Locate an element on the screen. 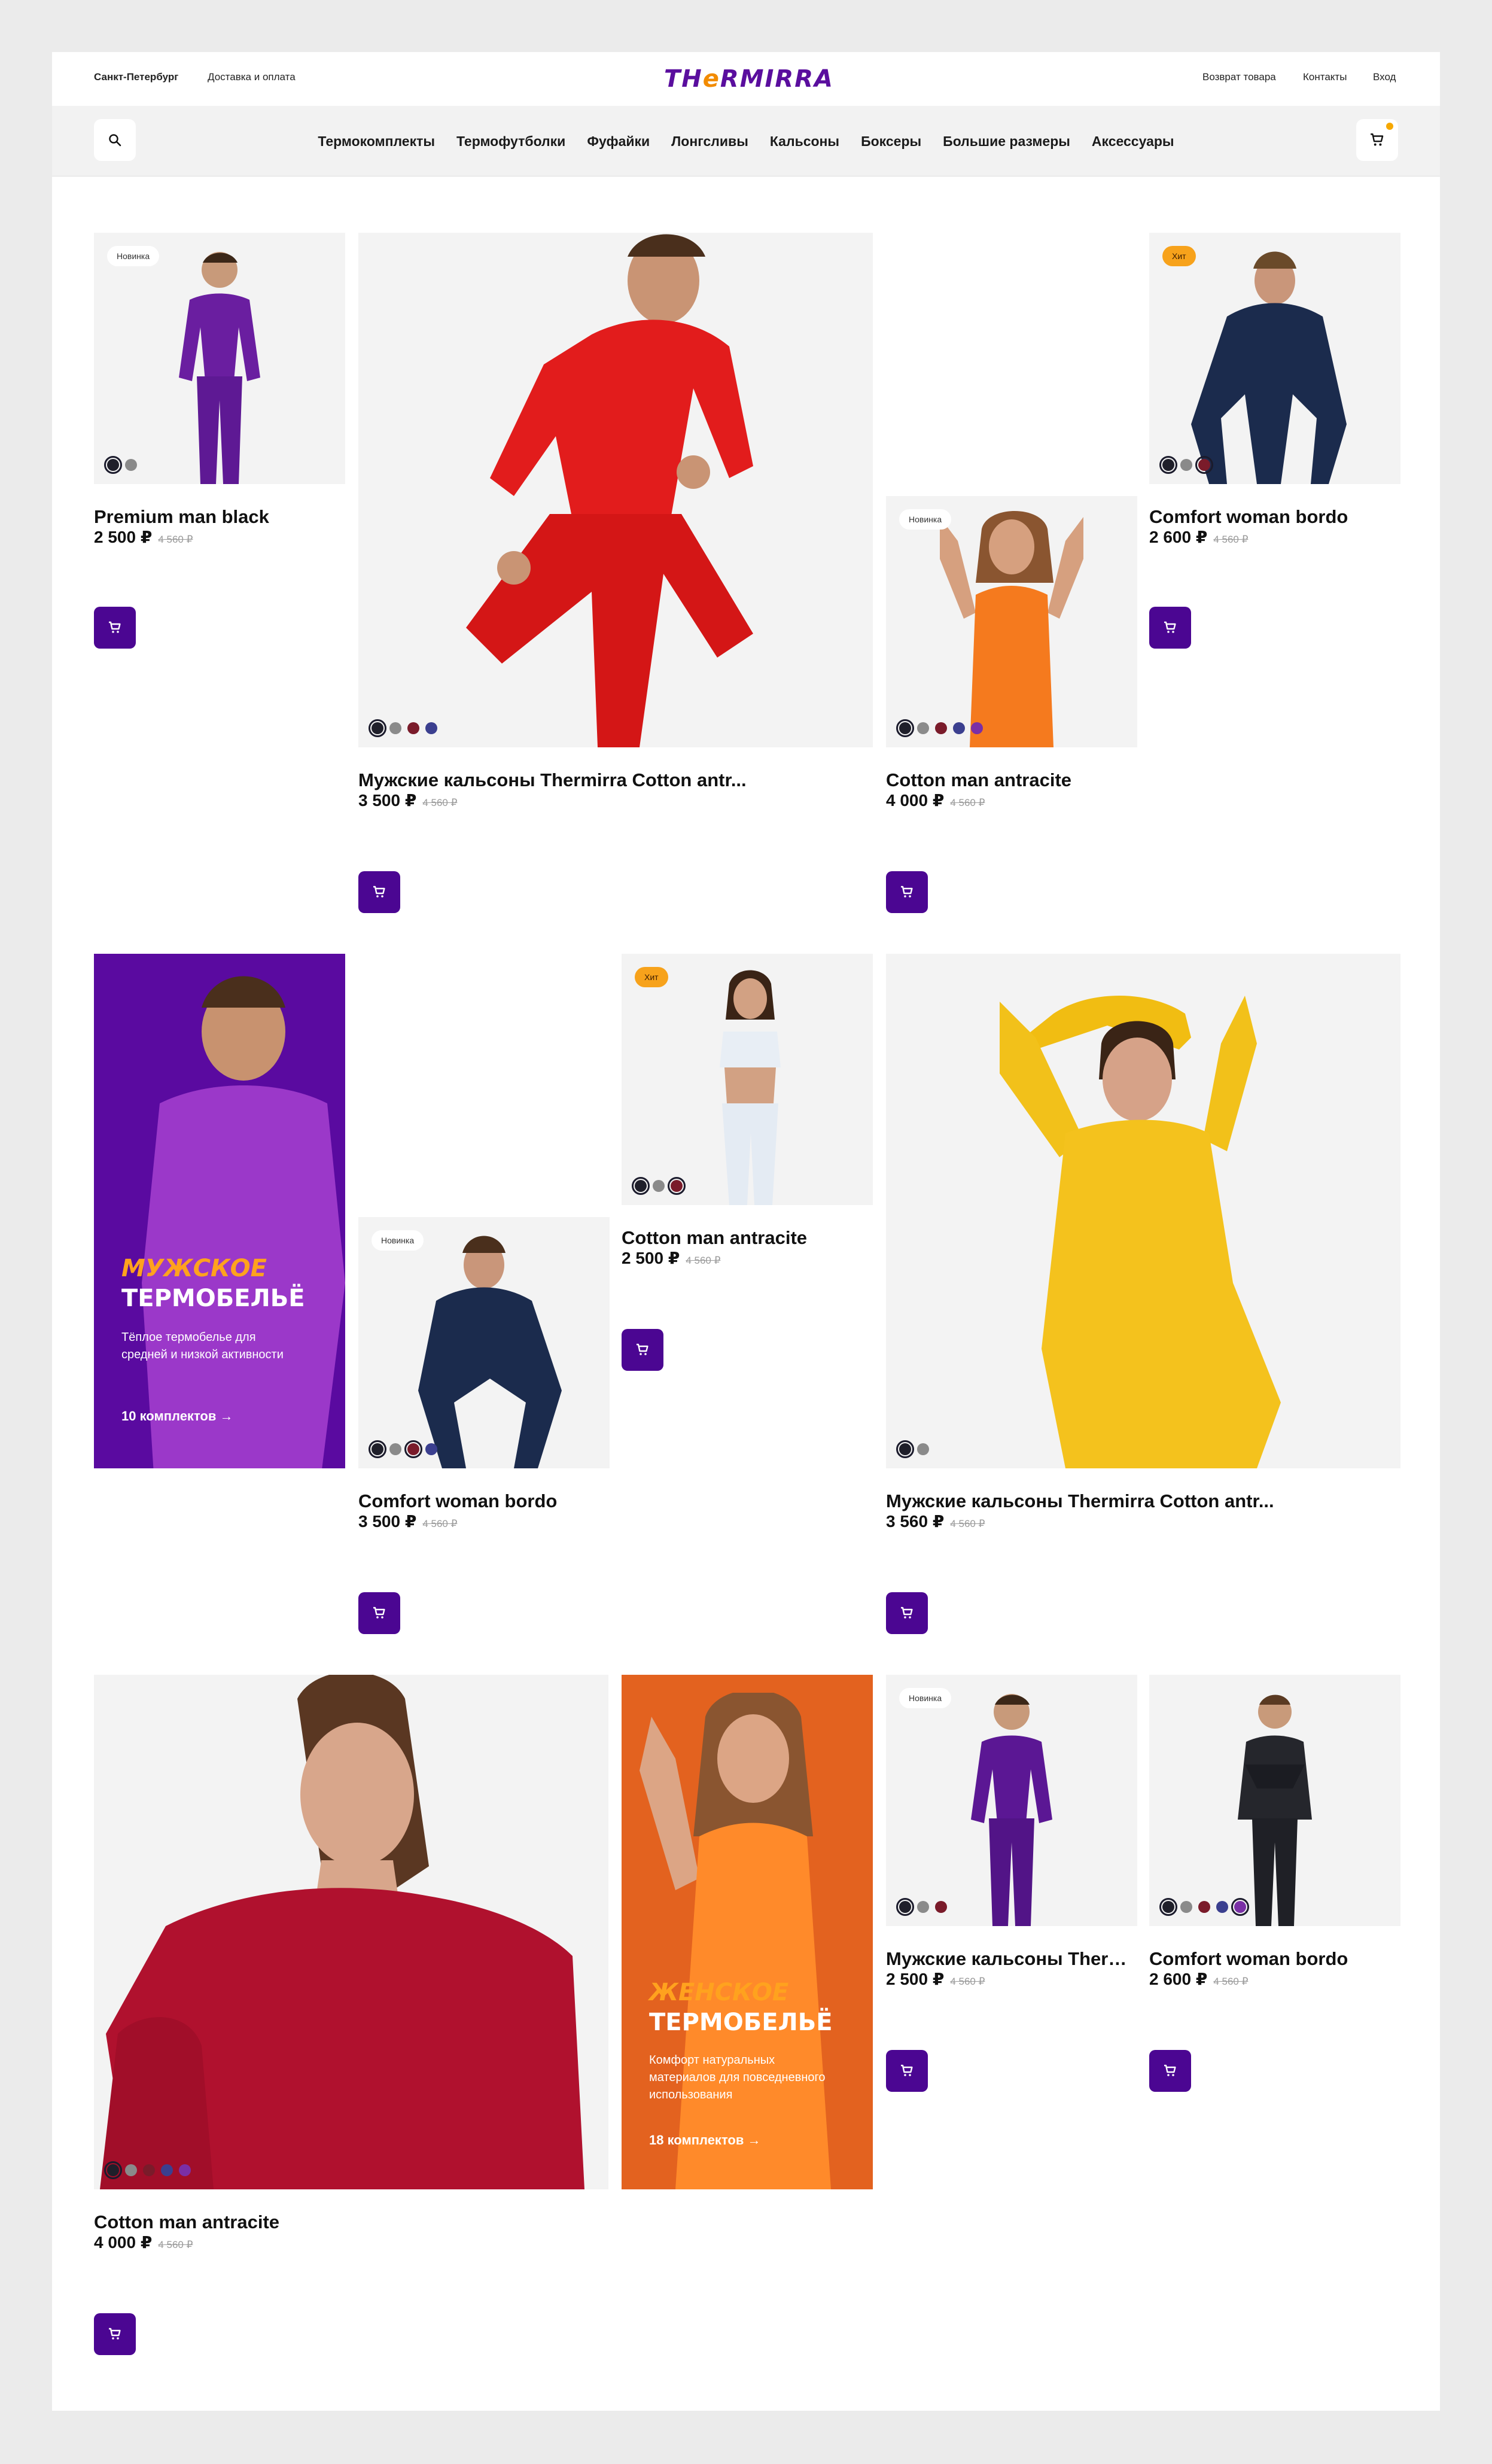 Image resolution: width=1492 pixels, height=2464 pixels. cart-indicator is located at coordinates (1389, 127).